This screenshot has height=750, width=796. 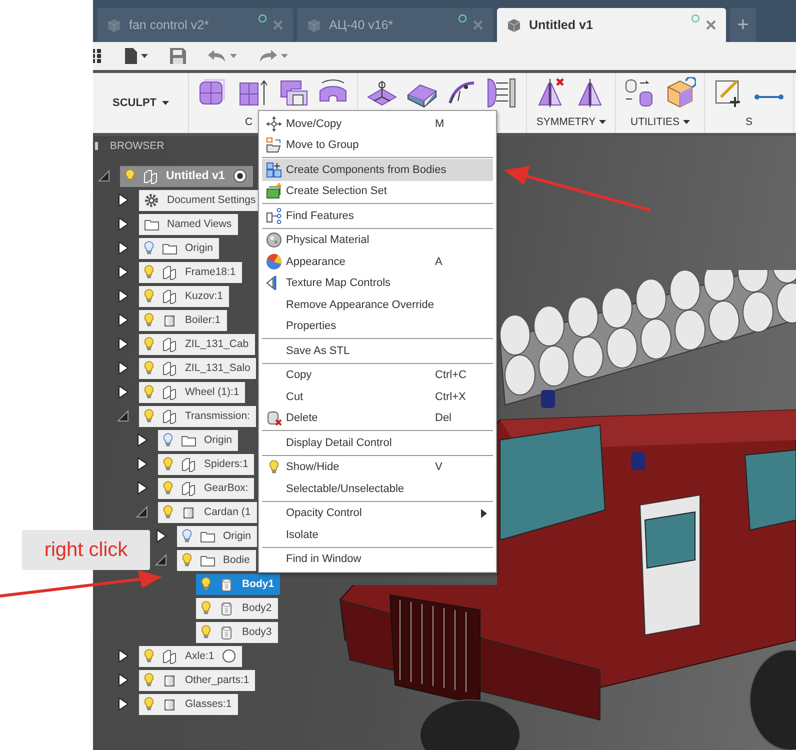 What do you see at coordinates (502, 93) in the screenshot?
I see `bar-arrows-icon` at bounding box center [502, 93].